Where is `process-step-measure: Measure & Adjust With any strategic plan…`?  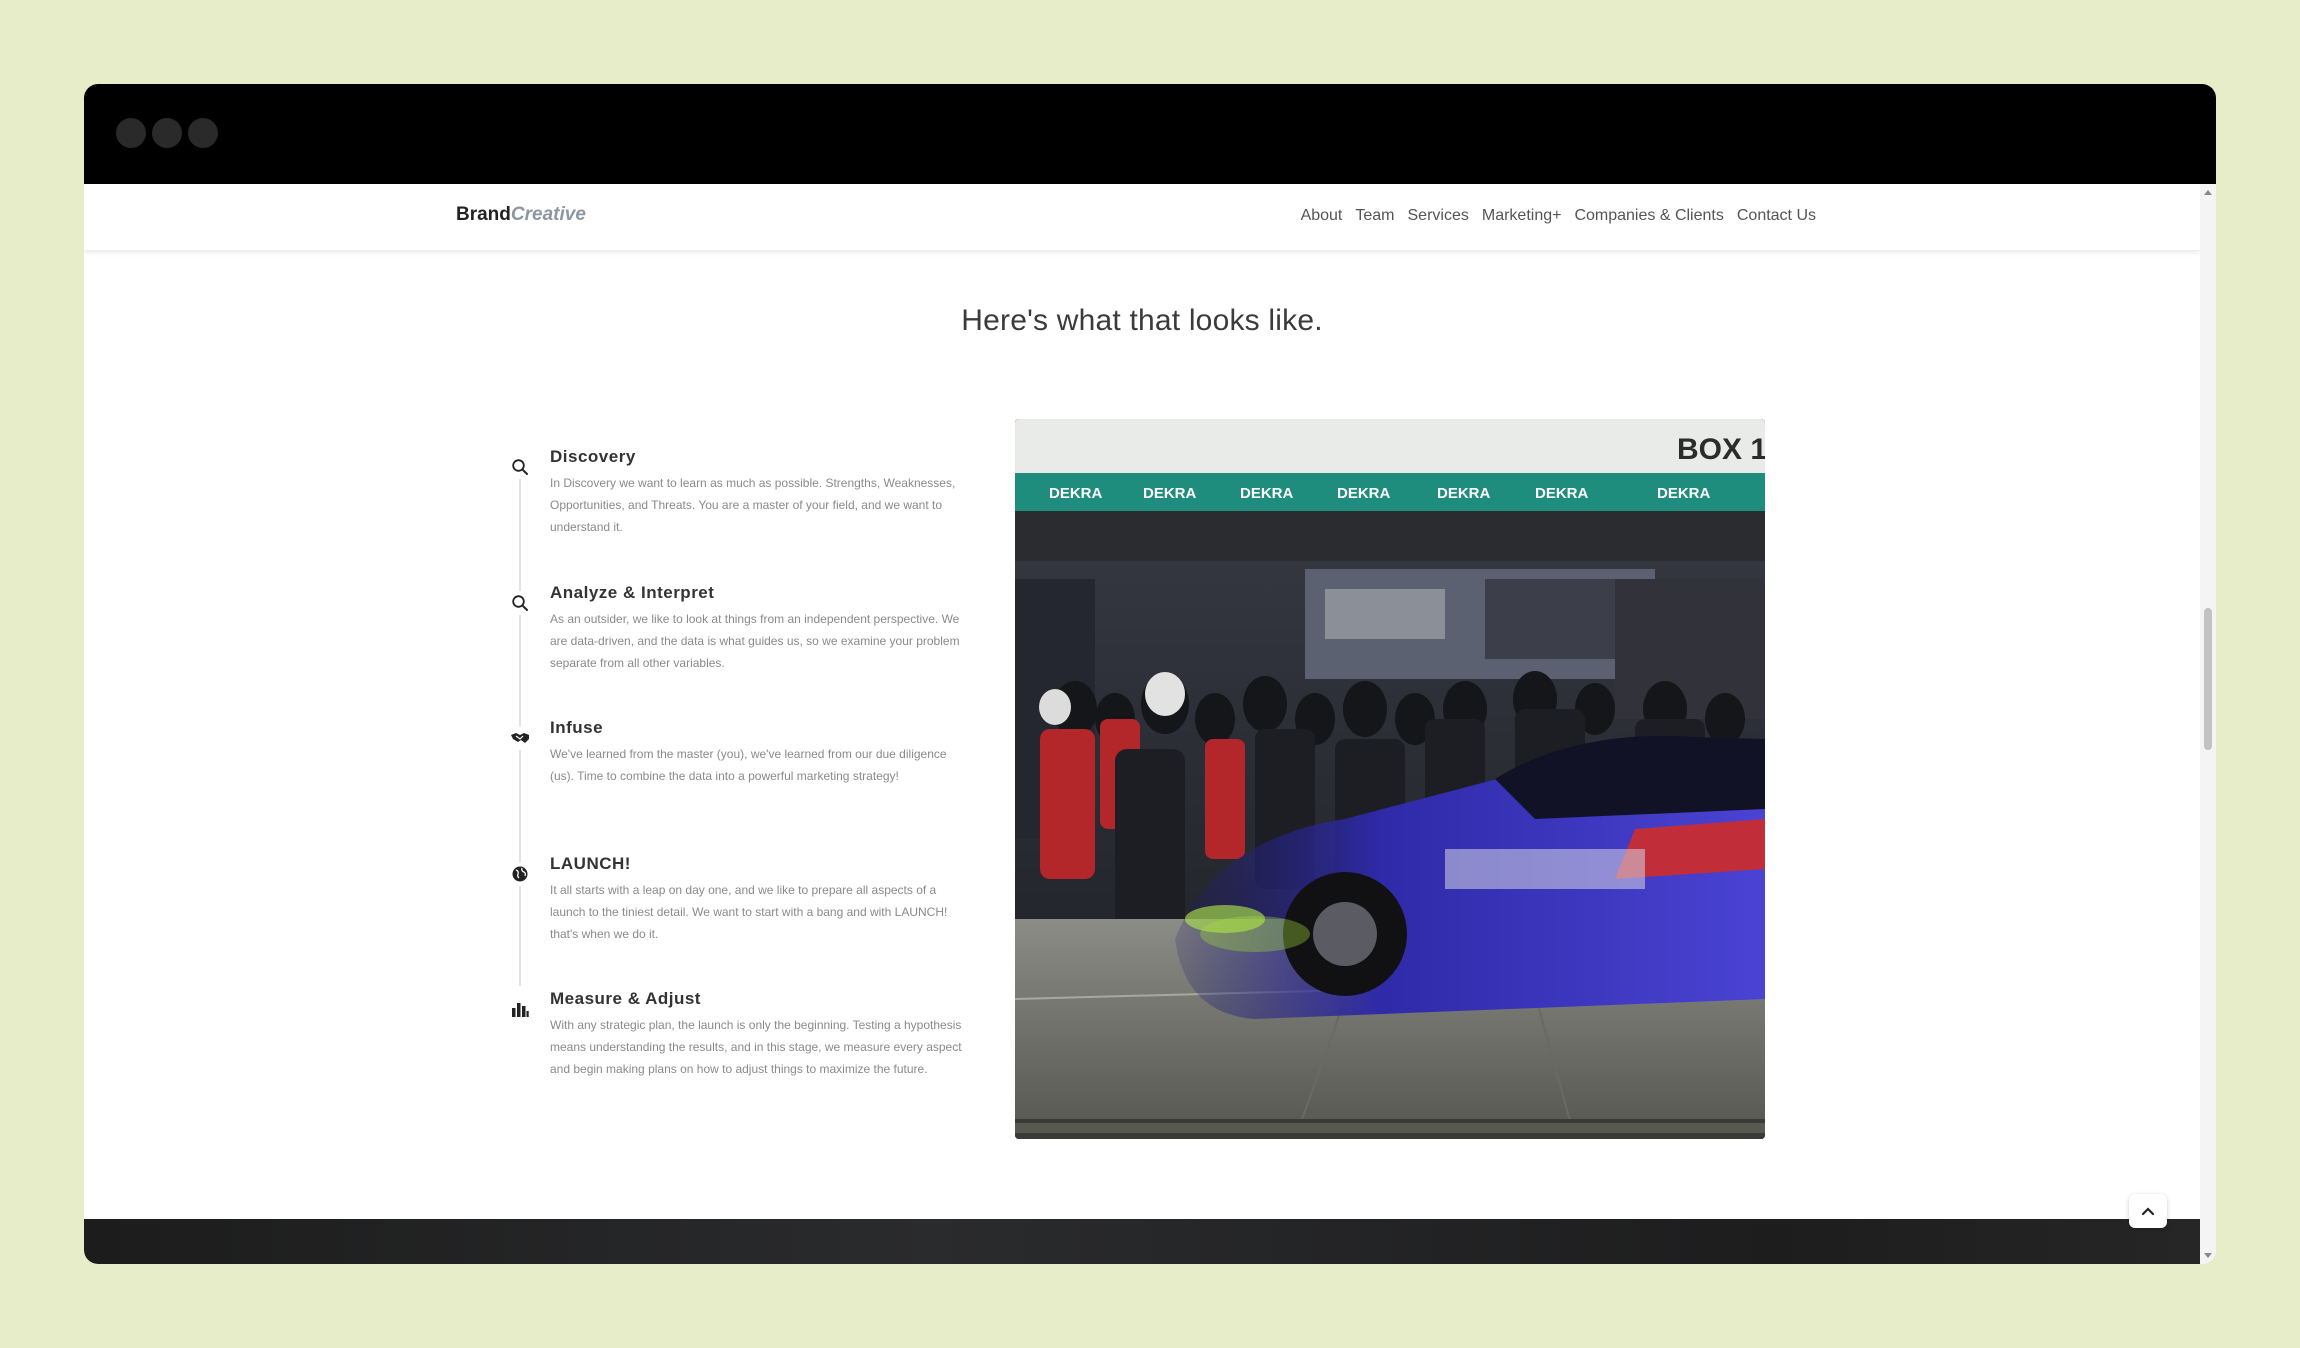
process-step-measure: Measure & Adjust With any strategic plan… is located at coordinates (778, 1054).